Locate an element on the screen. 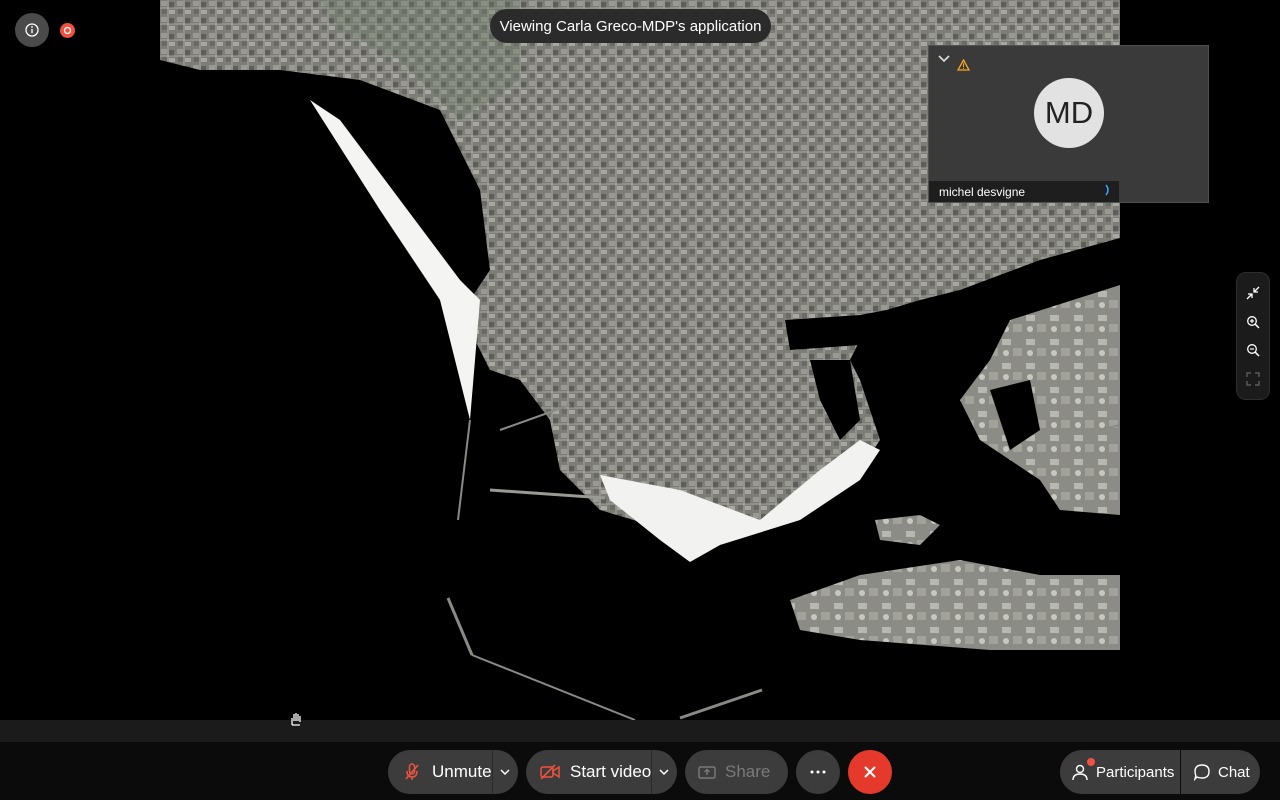 Image resolution: width=1280 pixels, height=800 pixels. share-label: Share is located at coordinates (748, 771).